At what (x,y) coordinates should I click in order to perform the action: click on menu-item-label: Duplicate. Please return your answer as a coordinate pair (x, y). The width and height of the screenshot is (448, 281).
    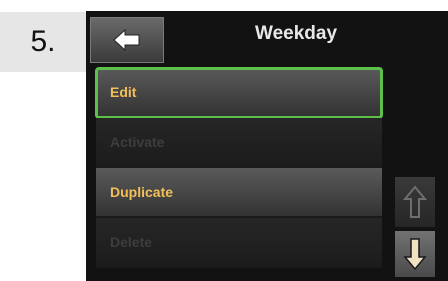
    Looking at the image, I should click on (142, 192).